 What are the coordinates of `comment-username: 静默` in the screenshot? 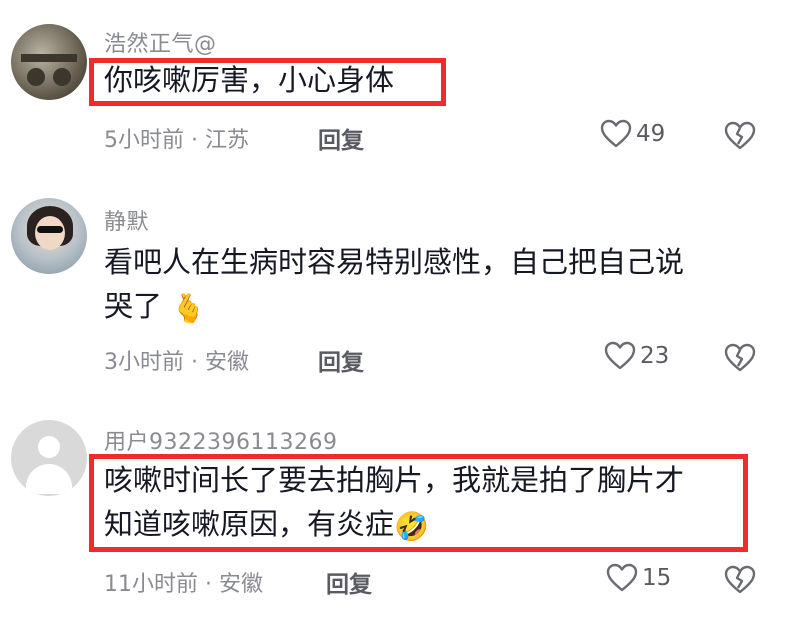 It's located at (126, 220).